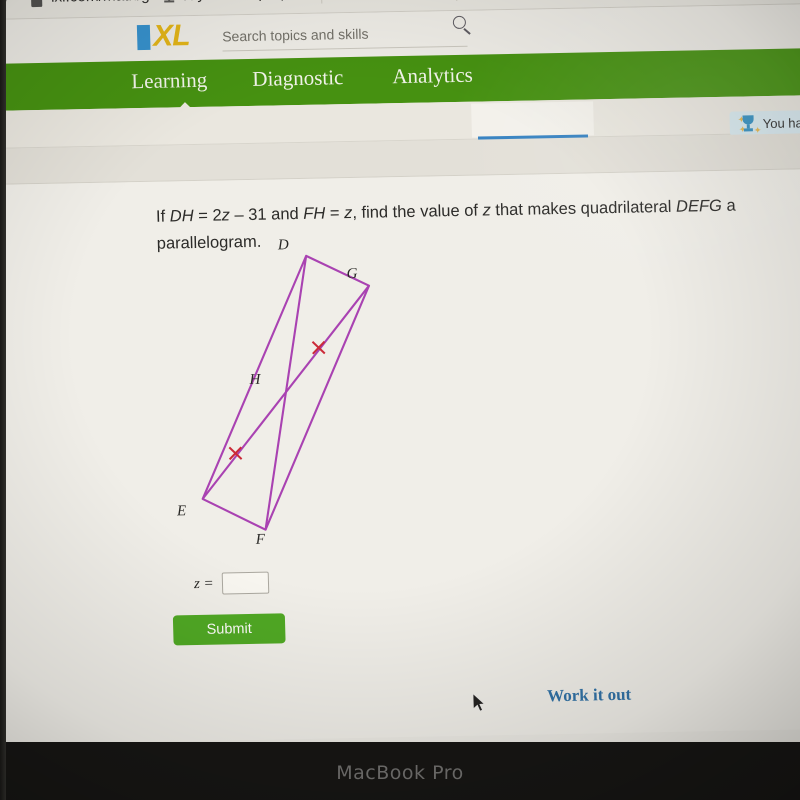 Image resolution: width=800 pixels, height=800 pixels. Describe the element at coordinates (255, 379) in the screenshot. I see `vertex-label-h: H` at that location.